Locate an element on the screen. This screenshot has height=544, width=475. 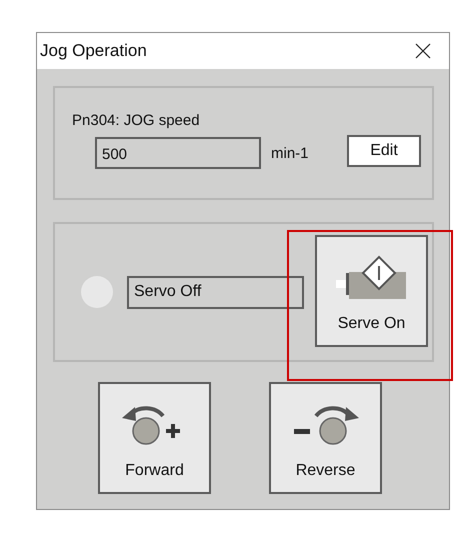
speed-field: 500 is located at coordinates (178, 153).